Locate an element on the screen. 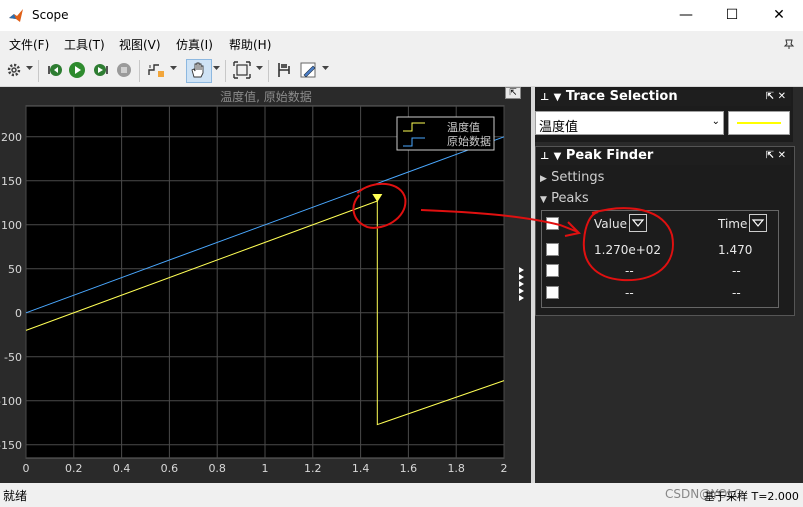 This screenshot has width=803, height=507. x-tick-label: 1.4 is located at coordinates (361, 468).